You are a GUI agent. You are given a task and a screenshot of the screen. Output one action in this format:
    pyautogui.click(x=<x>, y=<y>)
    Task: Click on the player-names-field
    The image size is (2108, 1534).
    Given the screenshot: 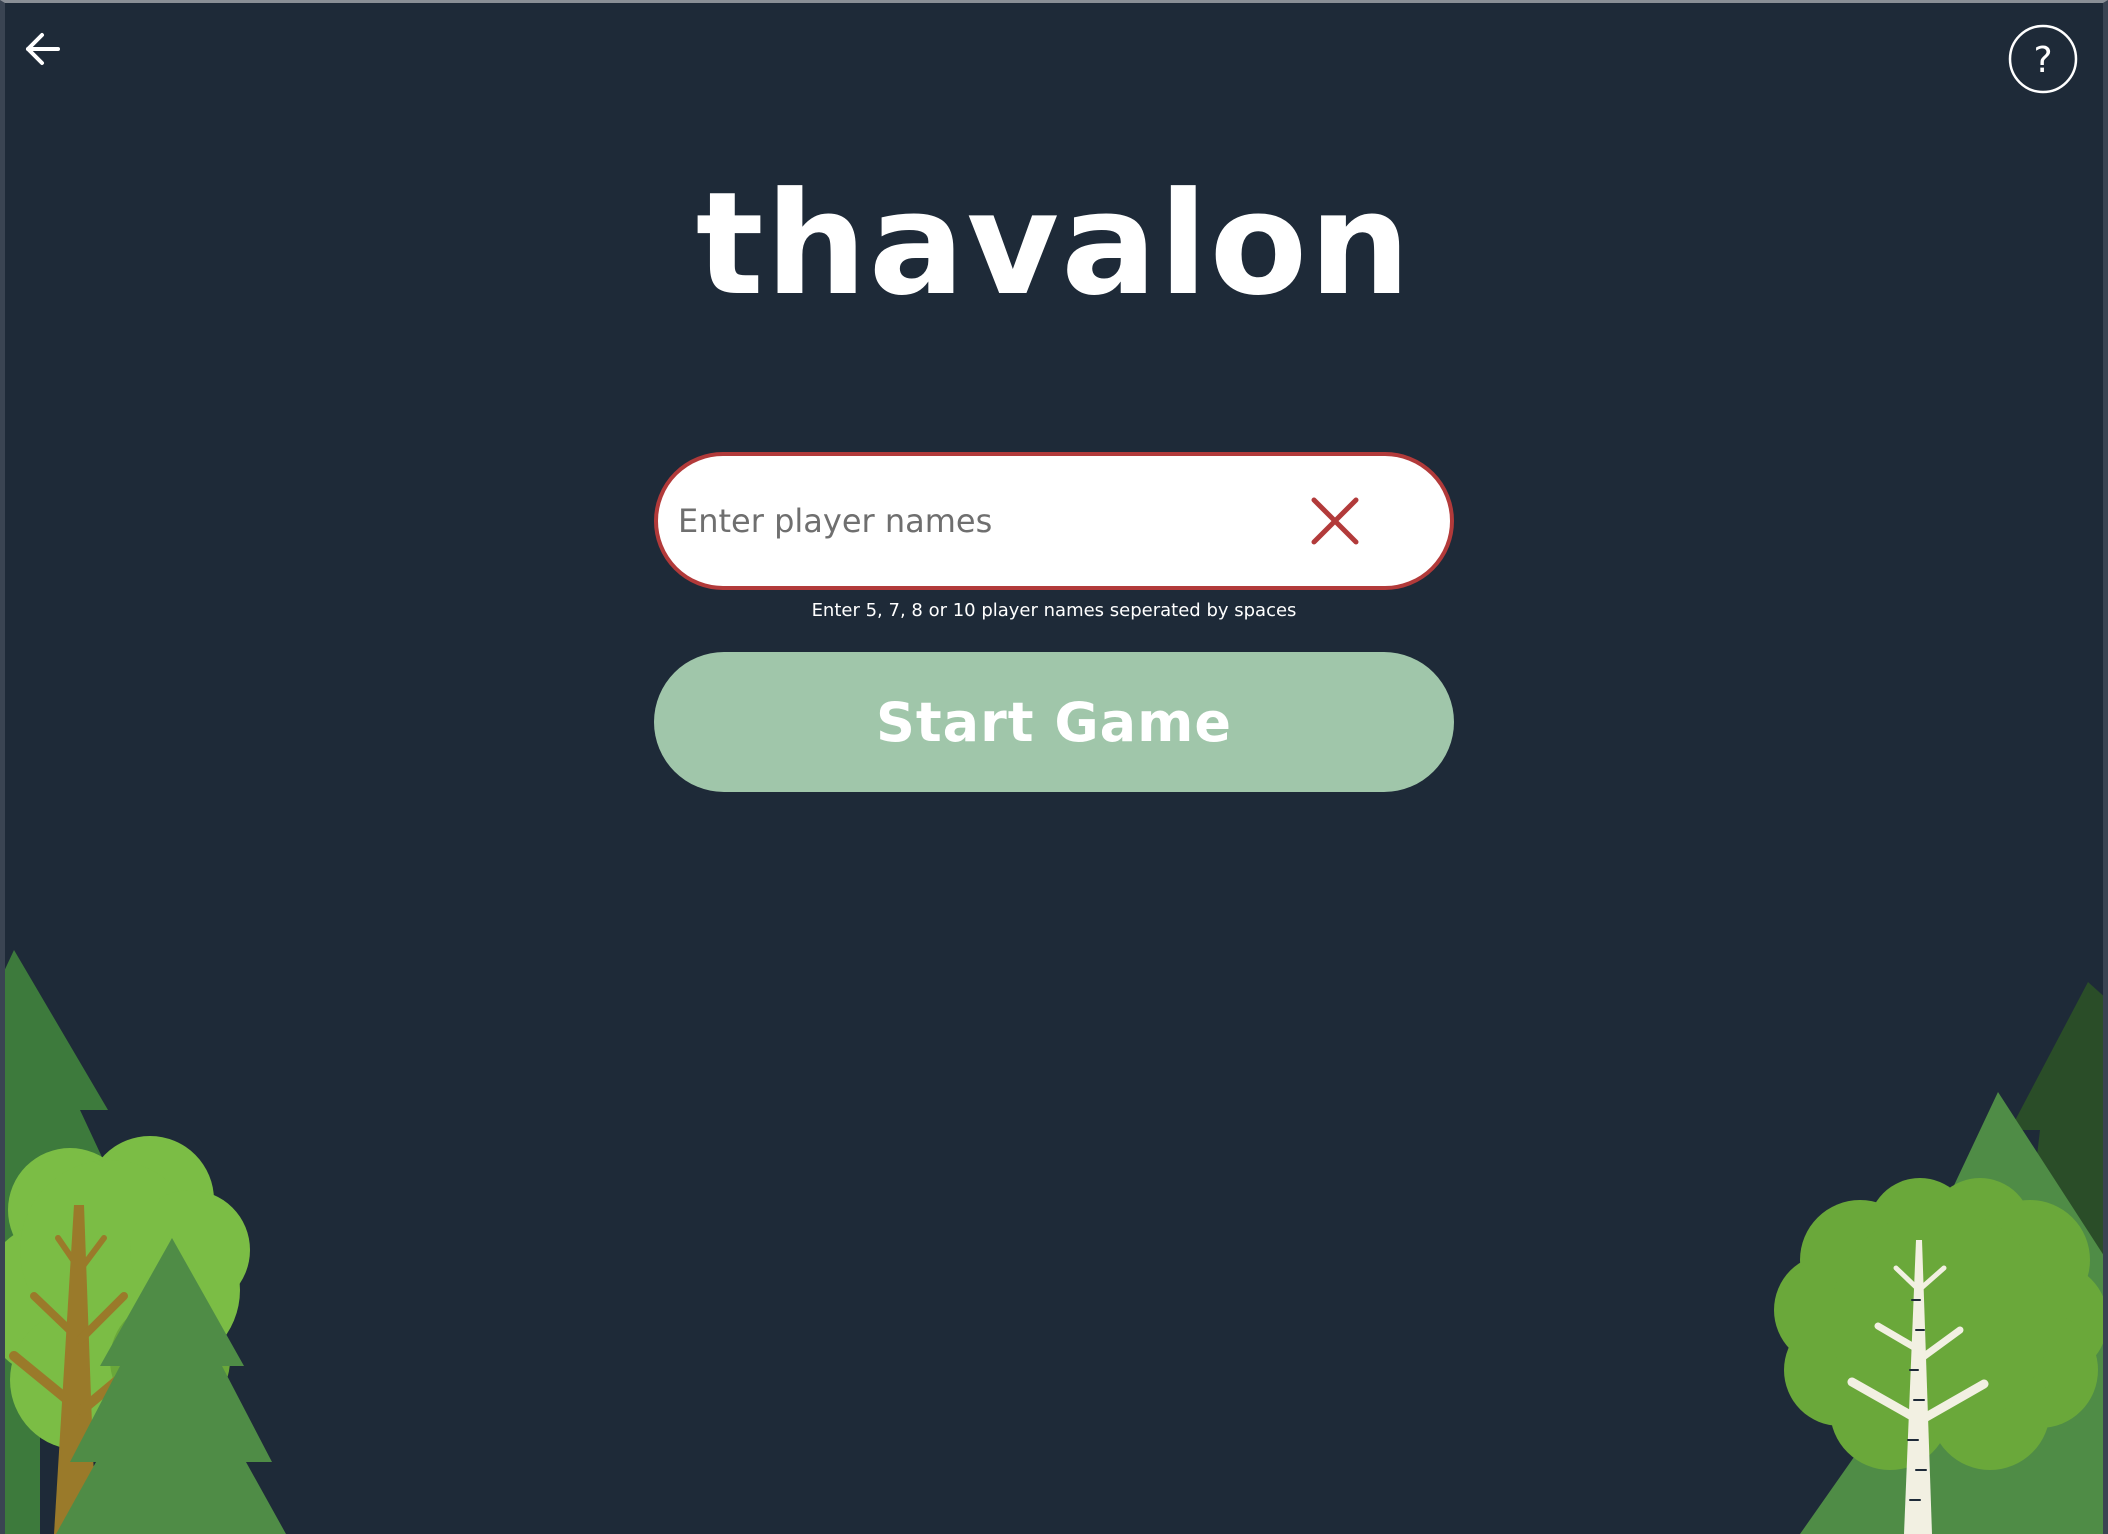 What is the action you would take?
    pyautogui.click(x=1054, y=521)
    